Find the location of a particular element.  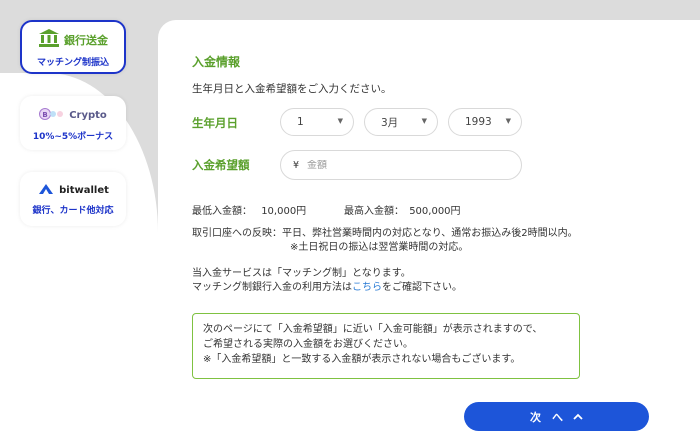

section-title: 入金情報 is located at coordinates (216, 62).